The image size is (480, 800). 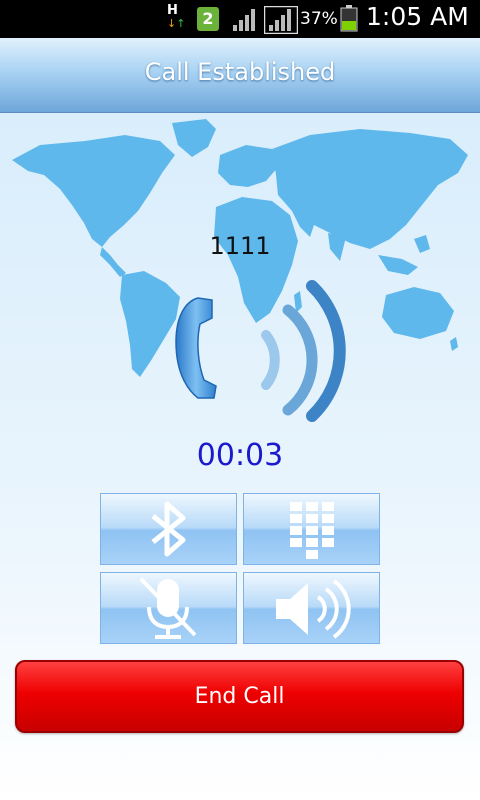 I want to click on end-call-button: End Call, so click(x=239, y=696).